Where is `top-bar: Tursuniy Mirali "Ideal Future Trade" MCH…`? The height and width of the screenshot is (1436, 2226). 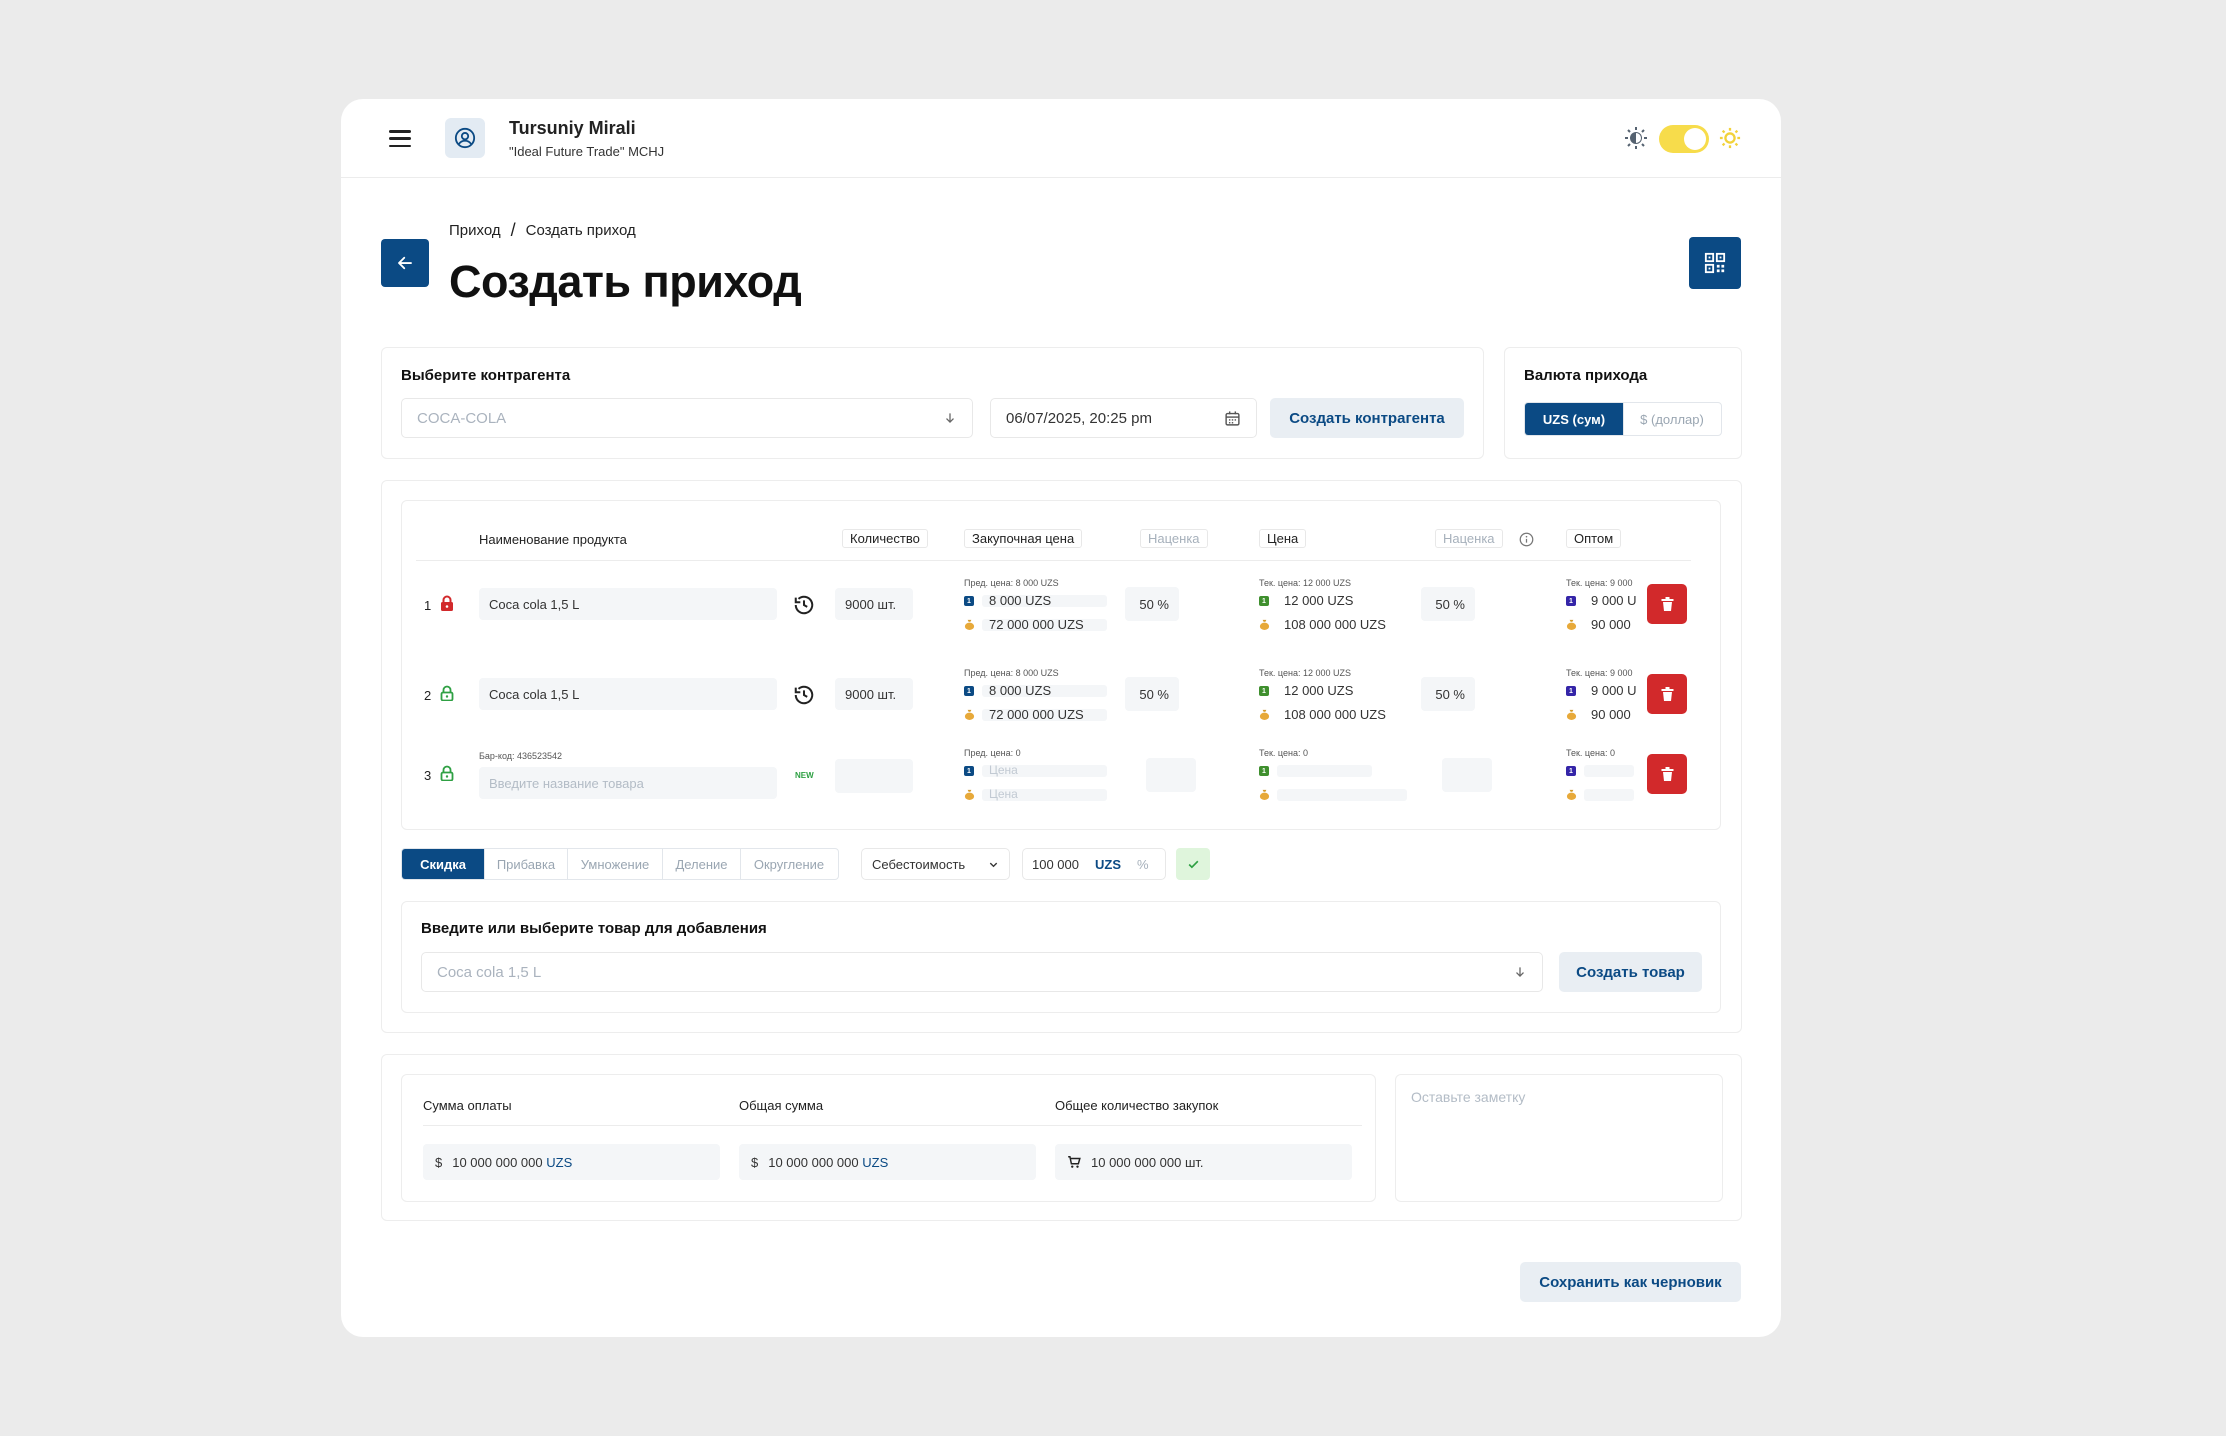 top-bar: Tursuniy Mirali "Ideal Future Trade" MCH… is located at coordinates (1061, 138).